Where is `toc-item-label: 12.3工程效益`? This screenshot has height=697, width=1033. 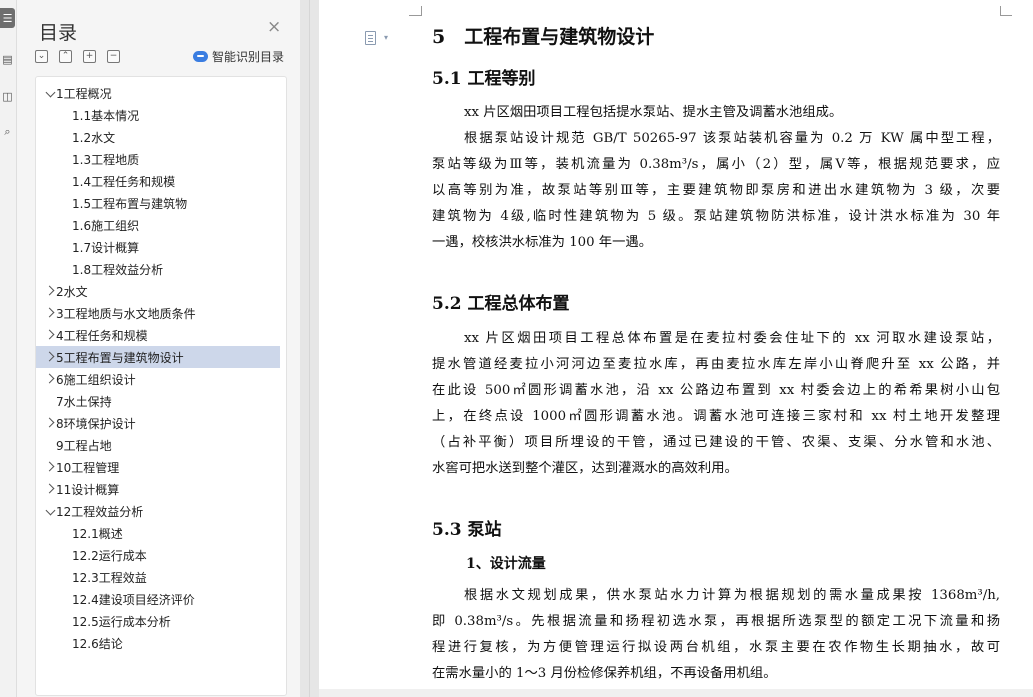 toc-item-label: 12.3工程效益 is located at coordinates (109, 577).